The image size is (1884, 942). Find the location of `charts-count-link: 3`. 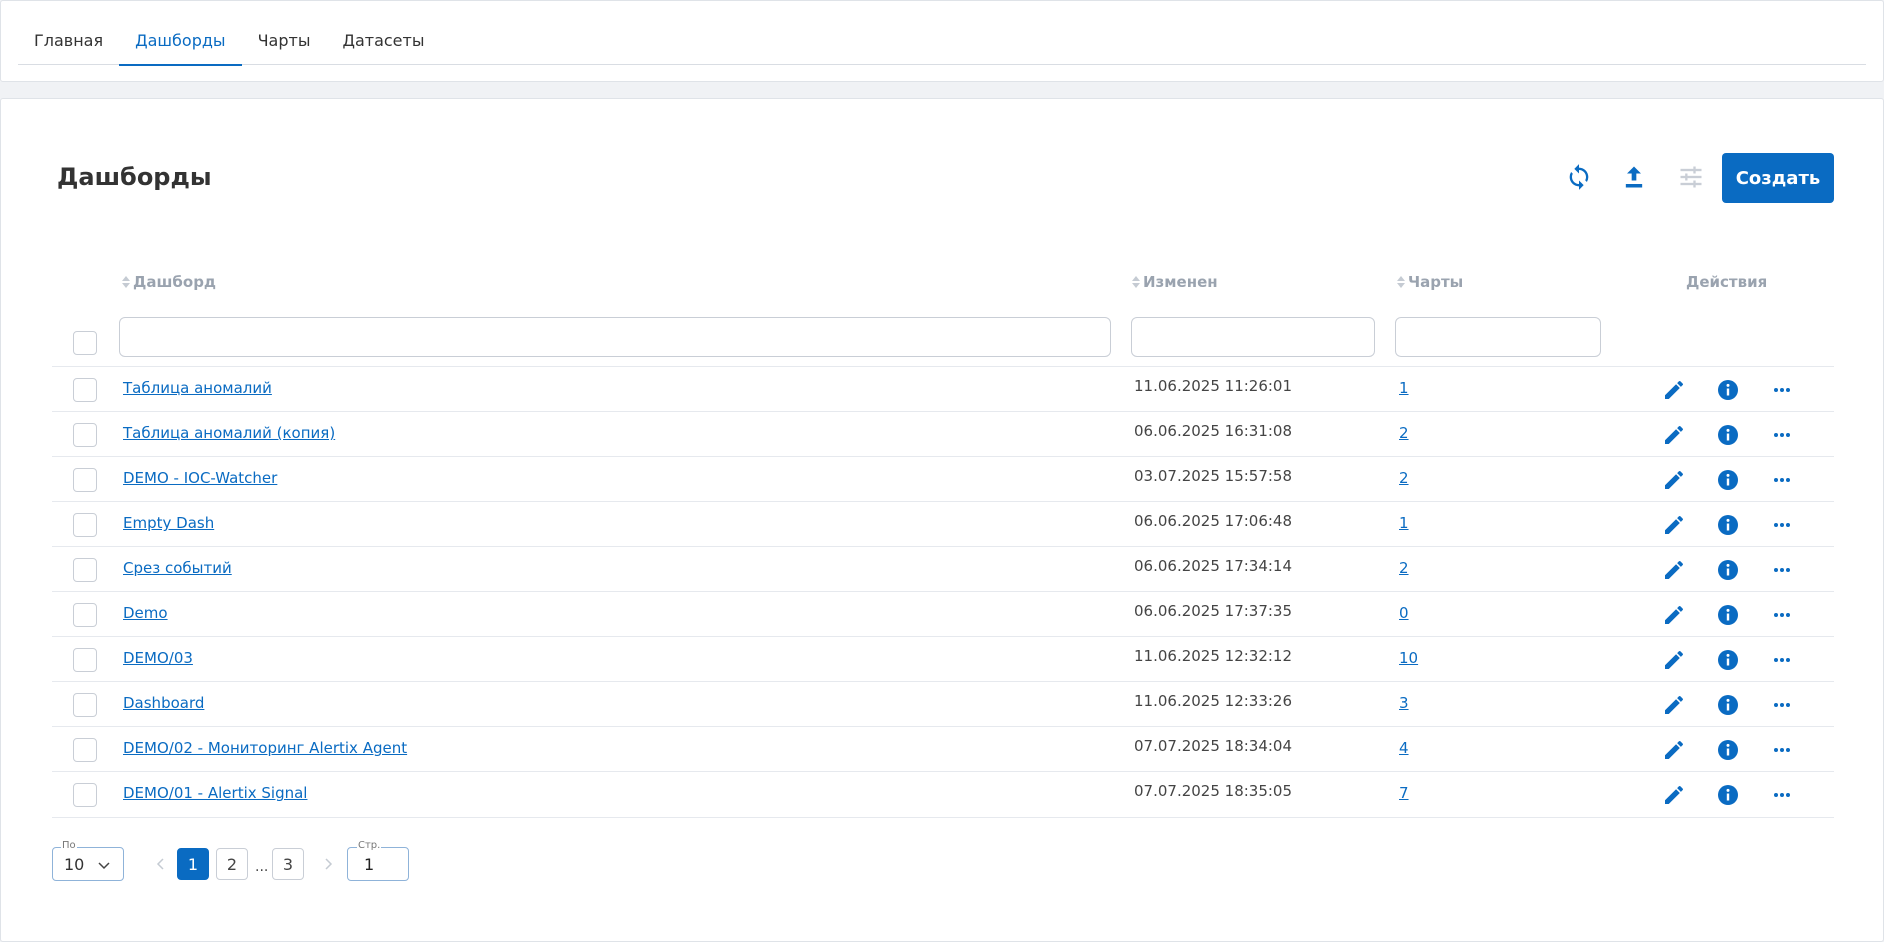

charts-count-link: 3 is located at coordinates (1404, 703).